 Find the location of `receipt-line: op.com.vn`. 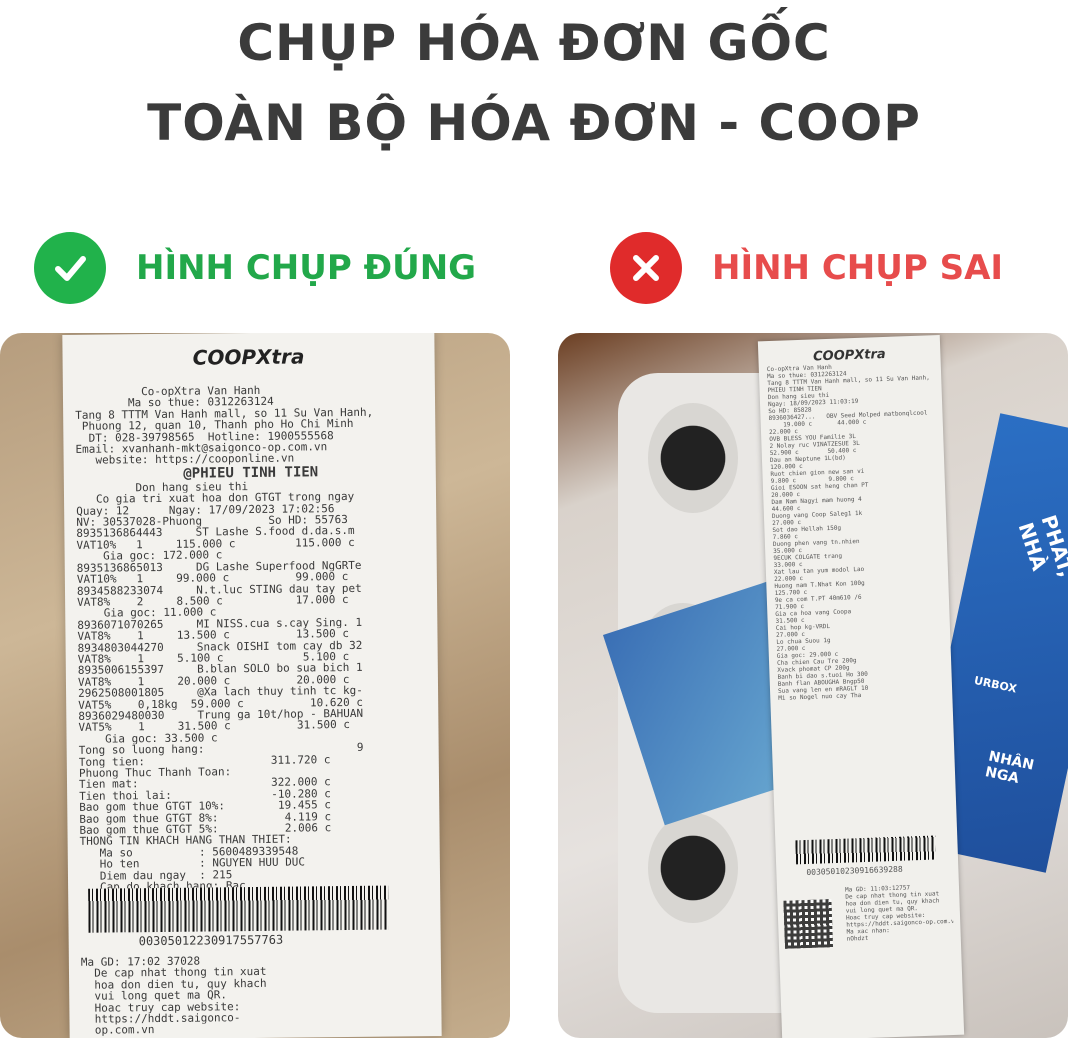

receipt-line: op.com.vn is located at coordinates (118, 1030).